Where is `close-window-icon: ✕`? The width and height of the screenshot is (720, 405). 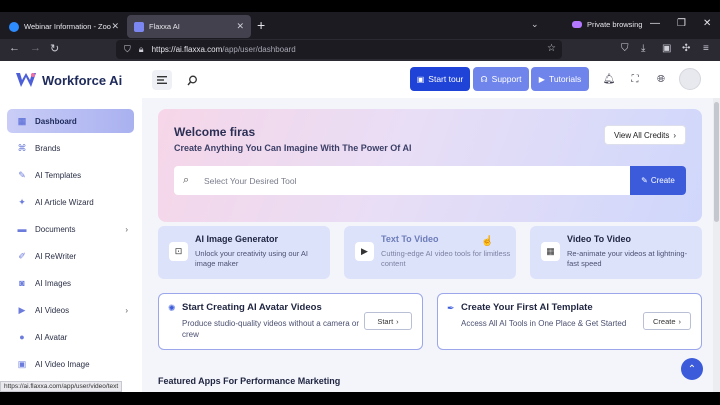
close-window-icon: ✕ is located at coordinates (707, 23).